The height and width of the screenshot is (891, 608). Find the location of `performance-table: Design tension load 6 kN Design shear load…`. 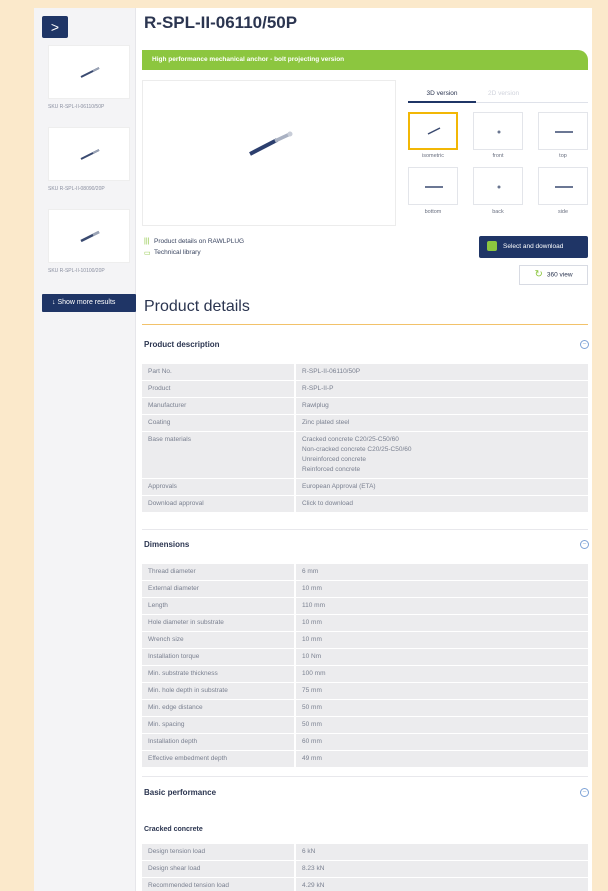

performance-table: Design tension load 6 kN Design shear load… is located at coordinates (365, 867).